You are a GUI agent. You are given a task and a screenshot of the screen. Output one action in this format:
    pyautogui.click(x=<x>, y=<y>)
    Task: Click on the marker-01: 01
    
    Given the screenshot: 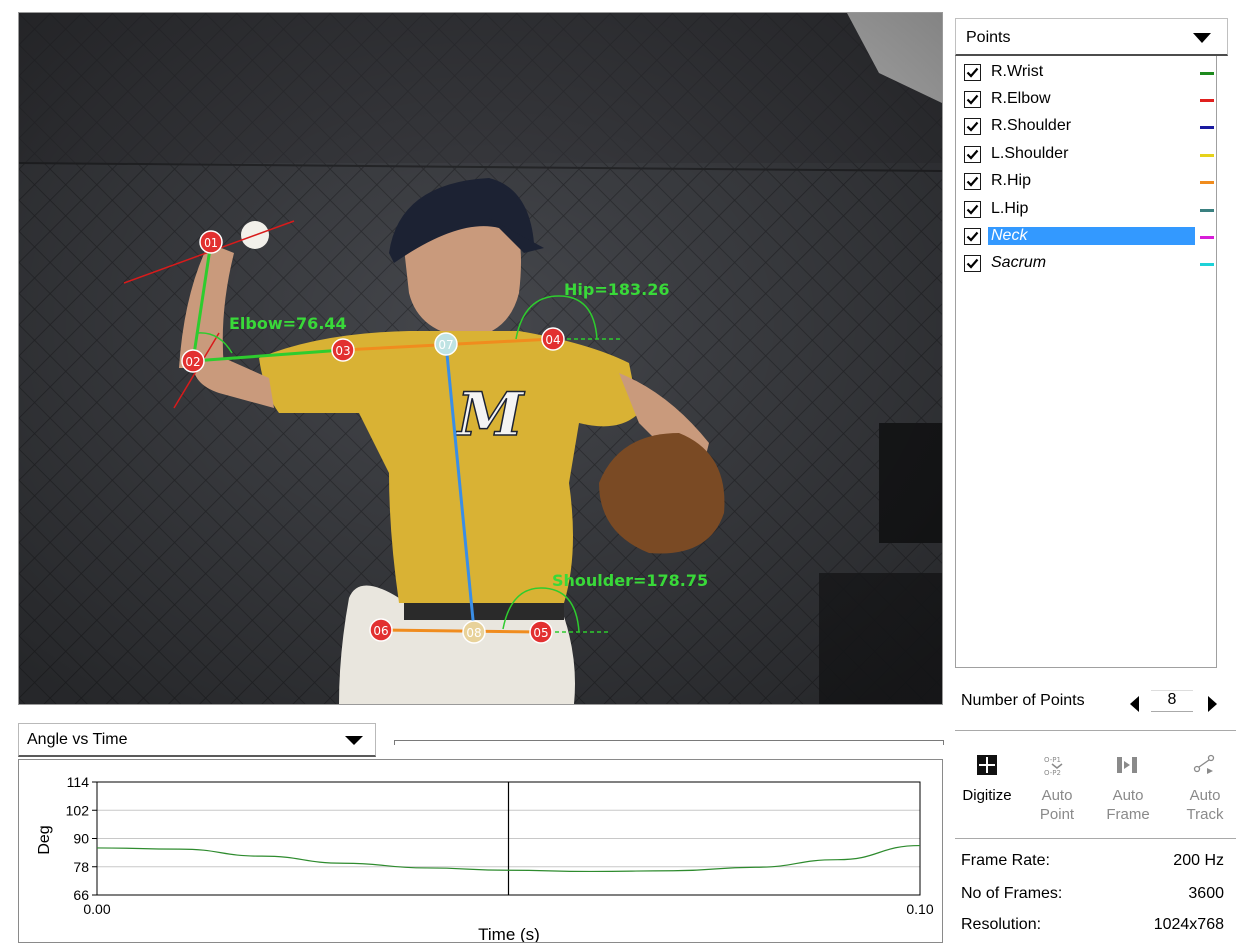 What is the action you would take?
    pyautogui.click(x=211, y=242)
    